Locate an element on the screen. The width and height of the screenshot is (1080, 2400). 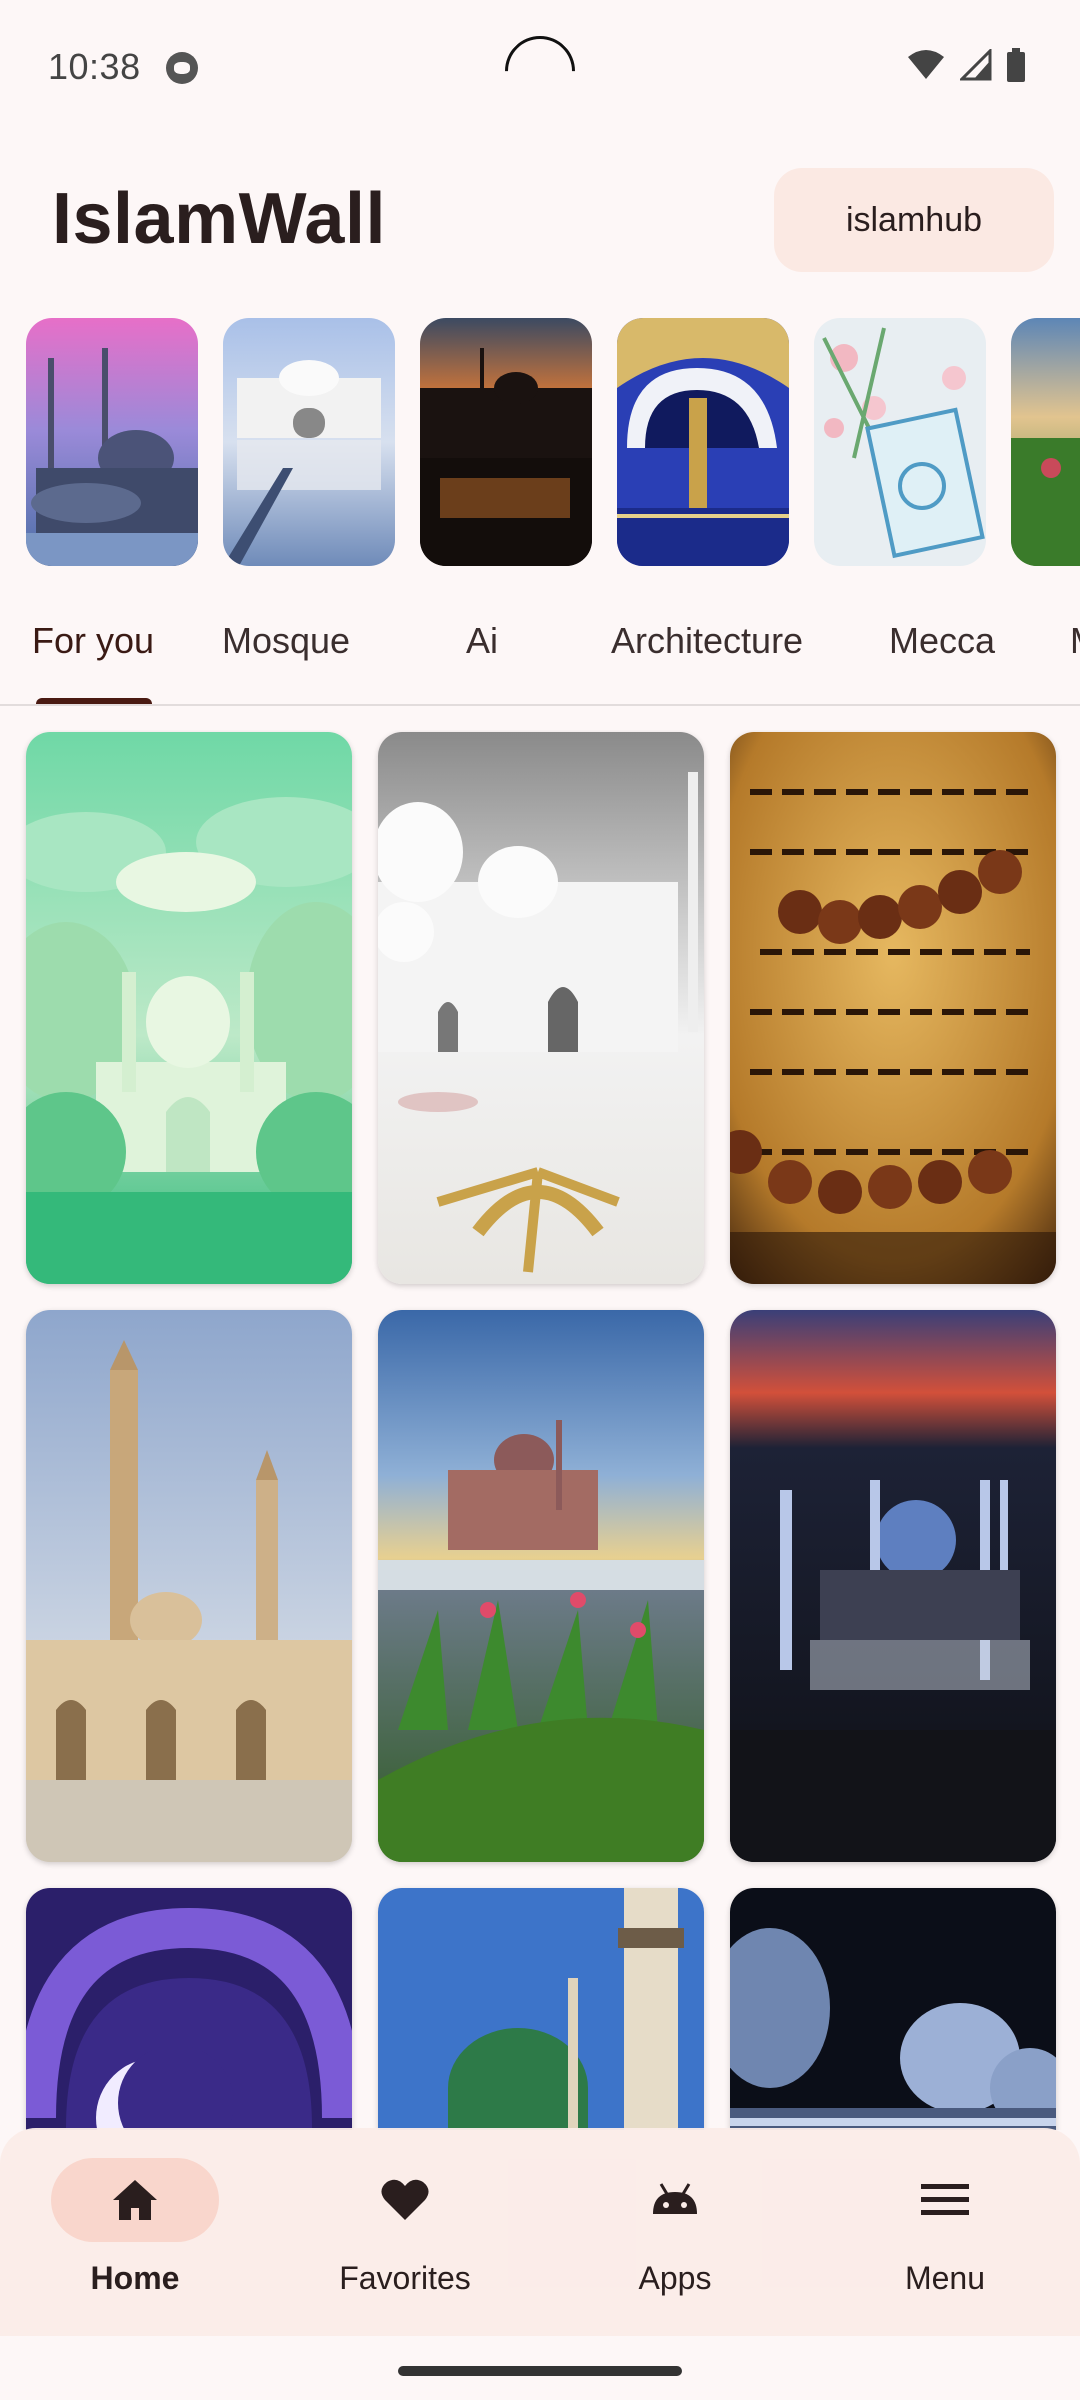
white-palace-reflection-thumb is located at coordinates (309, 442).